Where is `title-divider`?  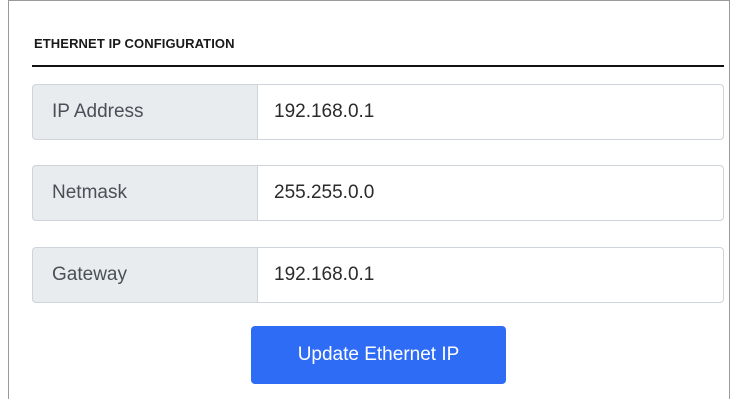 title-divider is located at coordinates (378, 66).